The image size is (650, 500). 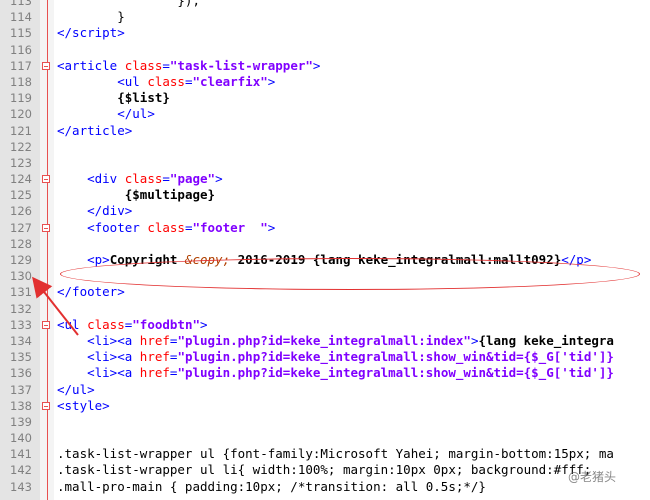 What do you see at coordinates (325, 244) in the screenshot?
I see `code-line: 128` at bounding box center [325, 244].